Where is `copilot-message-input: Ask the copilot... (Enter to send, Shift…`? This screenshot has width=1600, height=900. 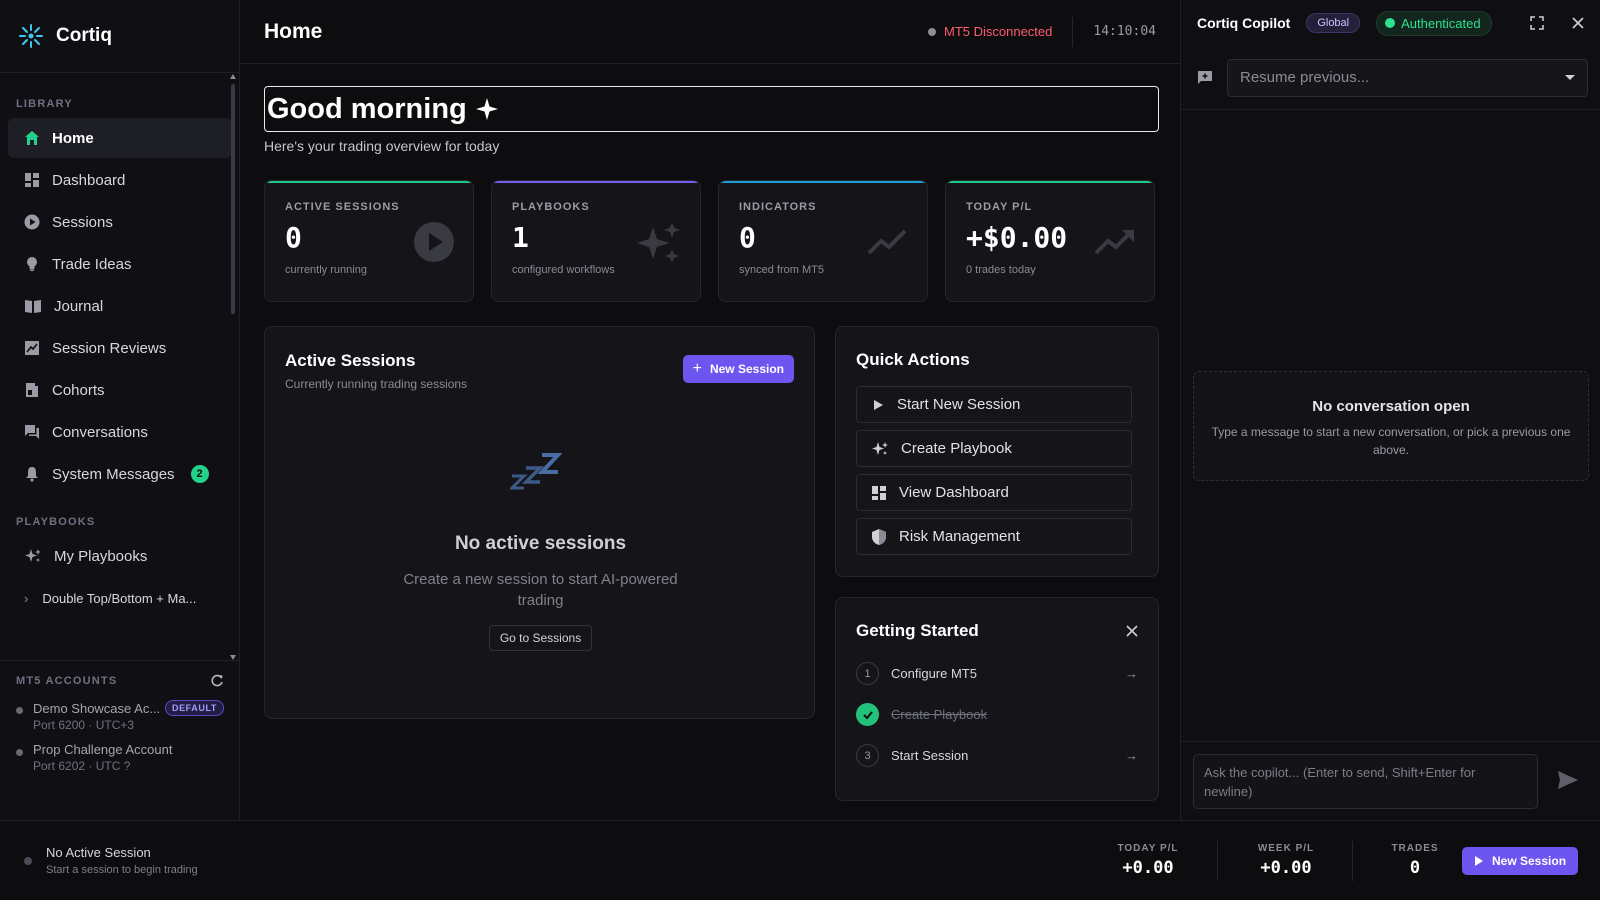
copilot-message-input: Ask the copilot... (Enter to send, Shift… is located at coordinates (1365, 781).